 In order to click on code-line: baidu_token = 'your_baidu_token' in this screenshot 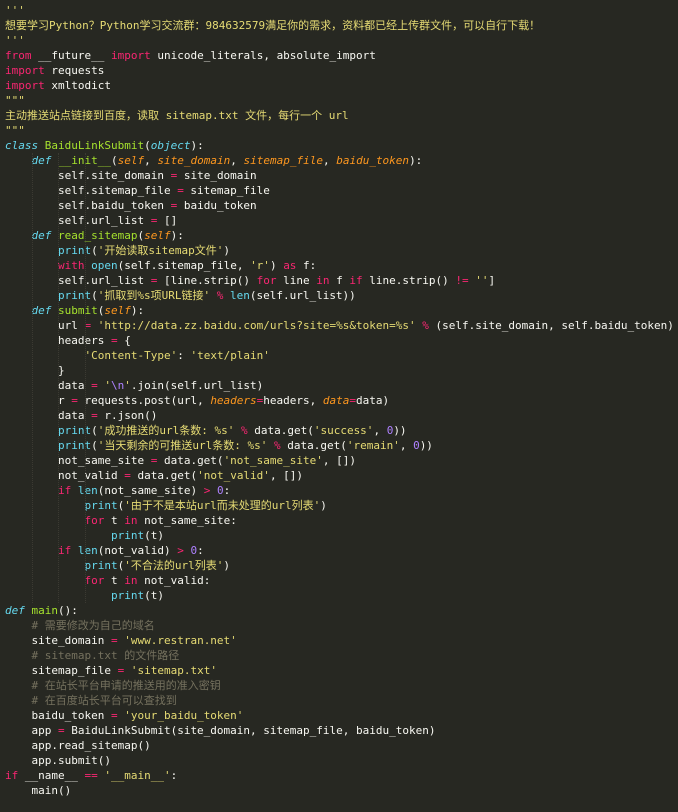, I will do `click(339, 715)`.